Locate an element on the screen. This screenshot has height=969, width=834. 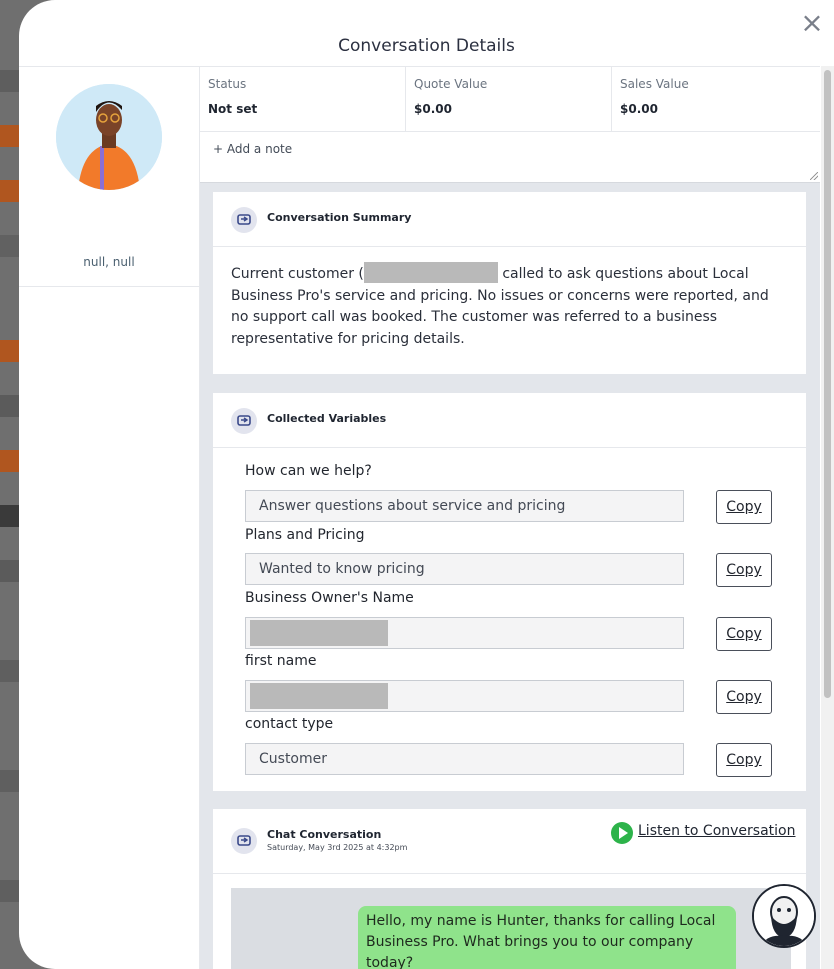
stat-label: Status is located at coordinates (227, 84).